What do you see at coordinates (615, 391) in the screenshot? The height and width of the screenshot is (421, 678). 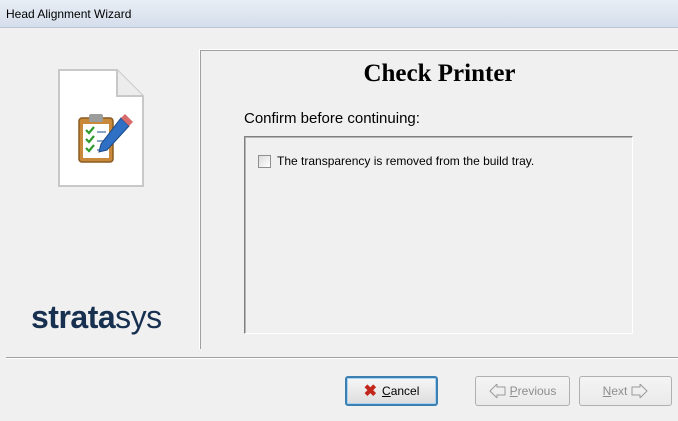 I see `next-button-label: Next` at bounding box center [615, 391].